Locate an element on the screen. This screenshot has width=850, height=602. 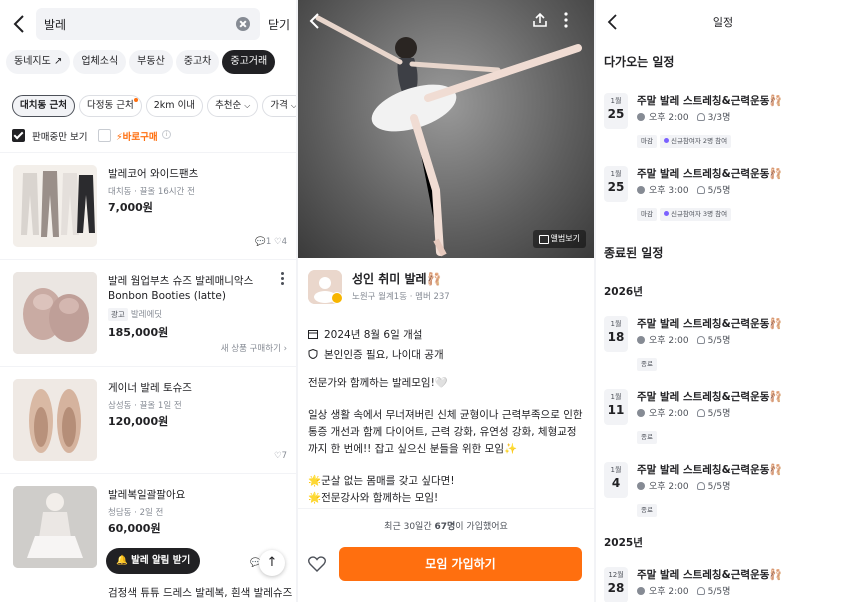
founded-line: 2024년 8월 6일 개설 is located at coordinates (365, 334).